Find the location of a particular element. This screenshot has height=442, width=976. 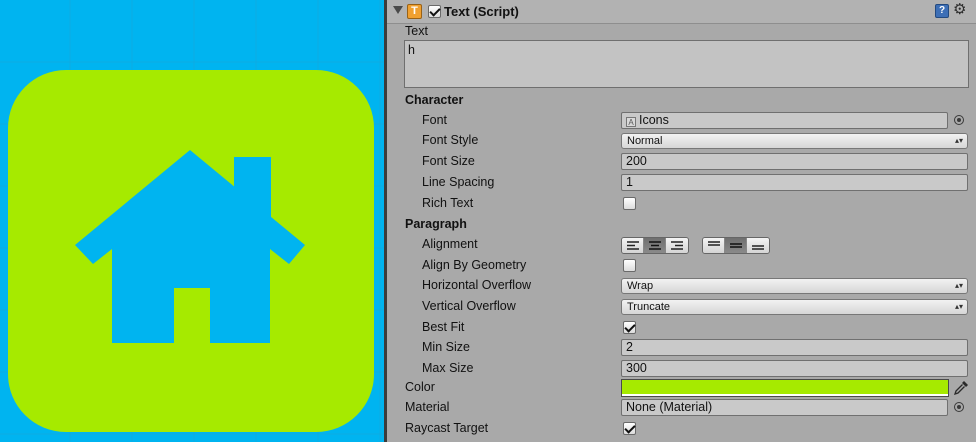

align-left-button is located at coordinates (633, 245).